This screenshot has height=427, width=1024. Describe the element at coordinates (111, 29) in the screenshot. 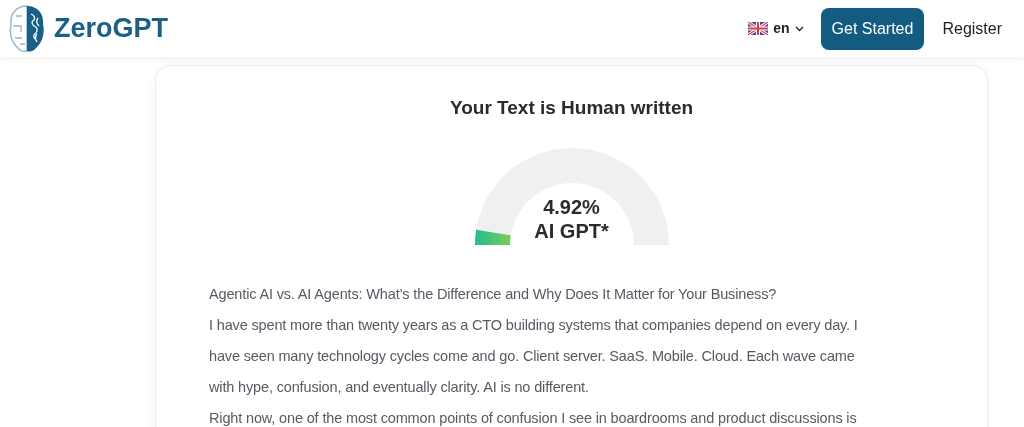

I see `logo-text: ZeroGPT` at that location.